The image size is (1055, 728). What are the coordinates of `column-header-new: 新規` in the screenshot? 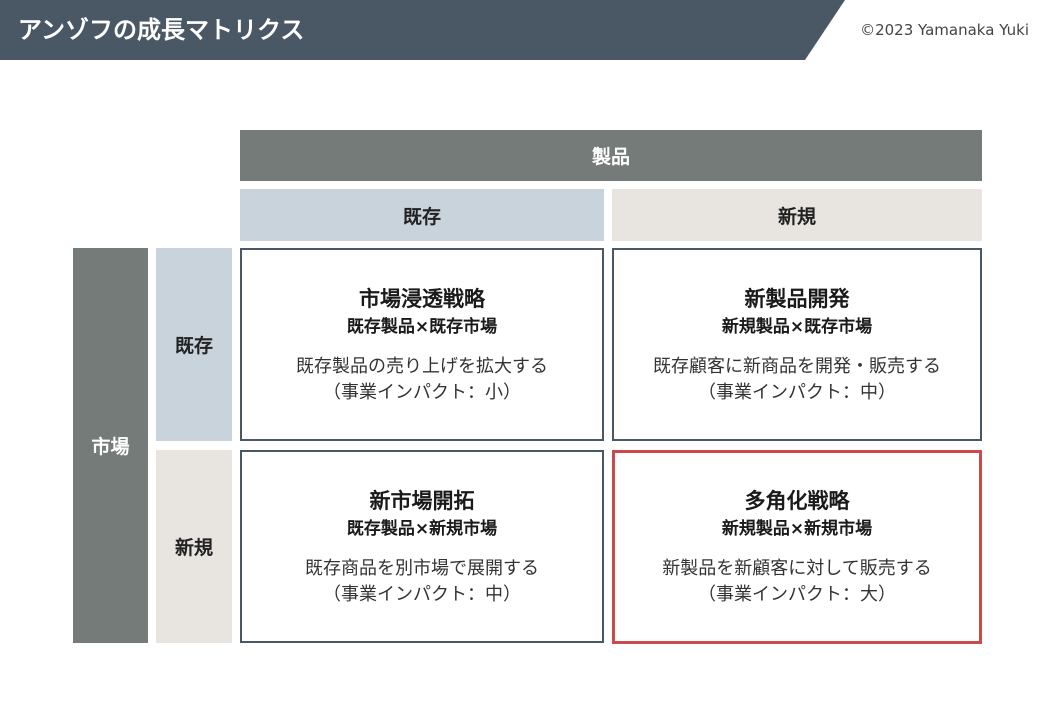 It's located at (797, 215).